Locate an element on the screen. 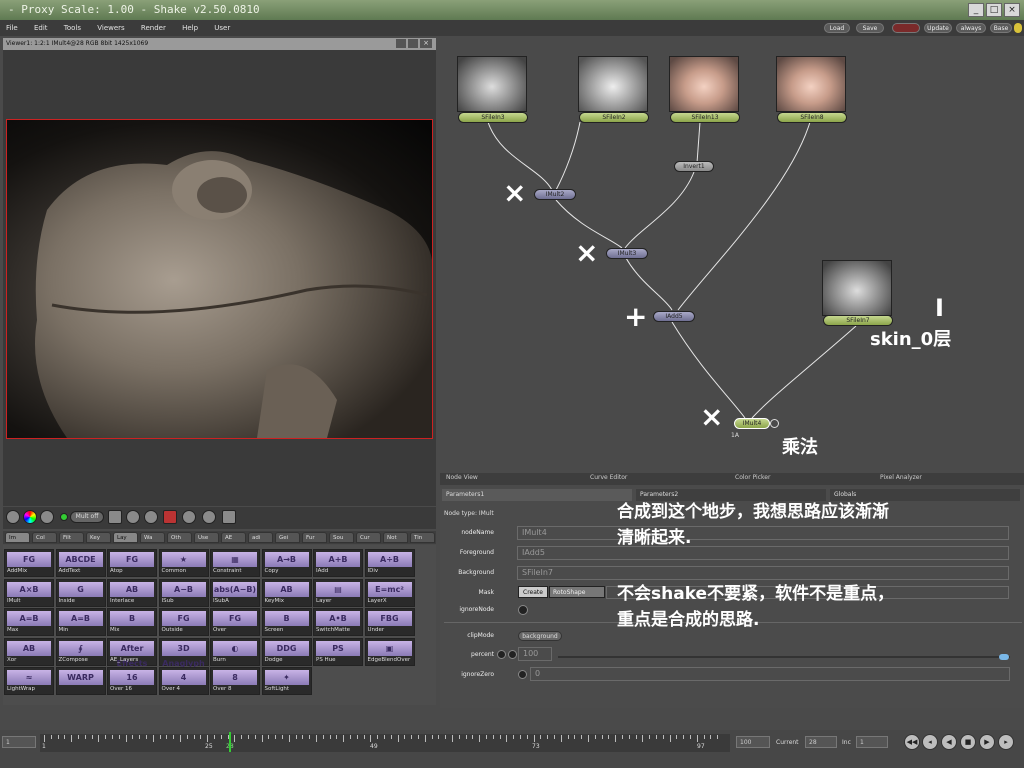 This screenshot has height=768, width=1024. foreground-field: IAdd5 is located at coordinates (763, 553).